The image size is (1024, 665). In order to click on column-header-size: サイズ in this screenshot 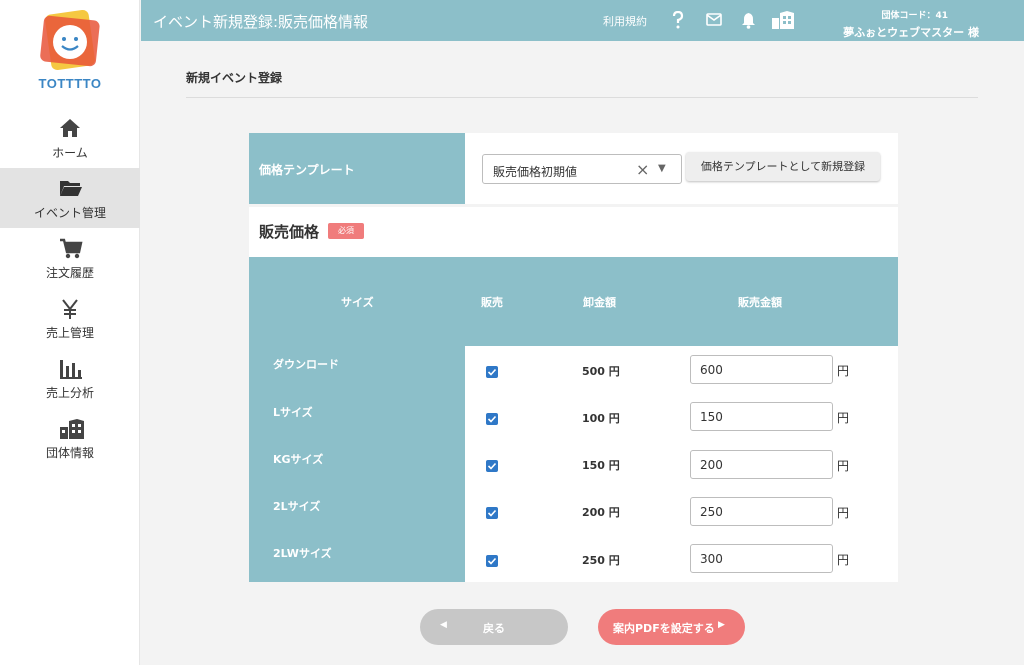, I will do `click(357, 302)`.